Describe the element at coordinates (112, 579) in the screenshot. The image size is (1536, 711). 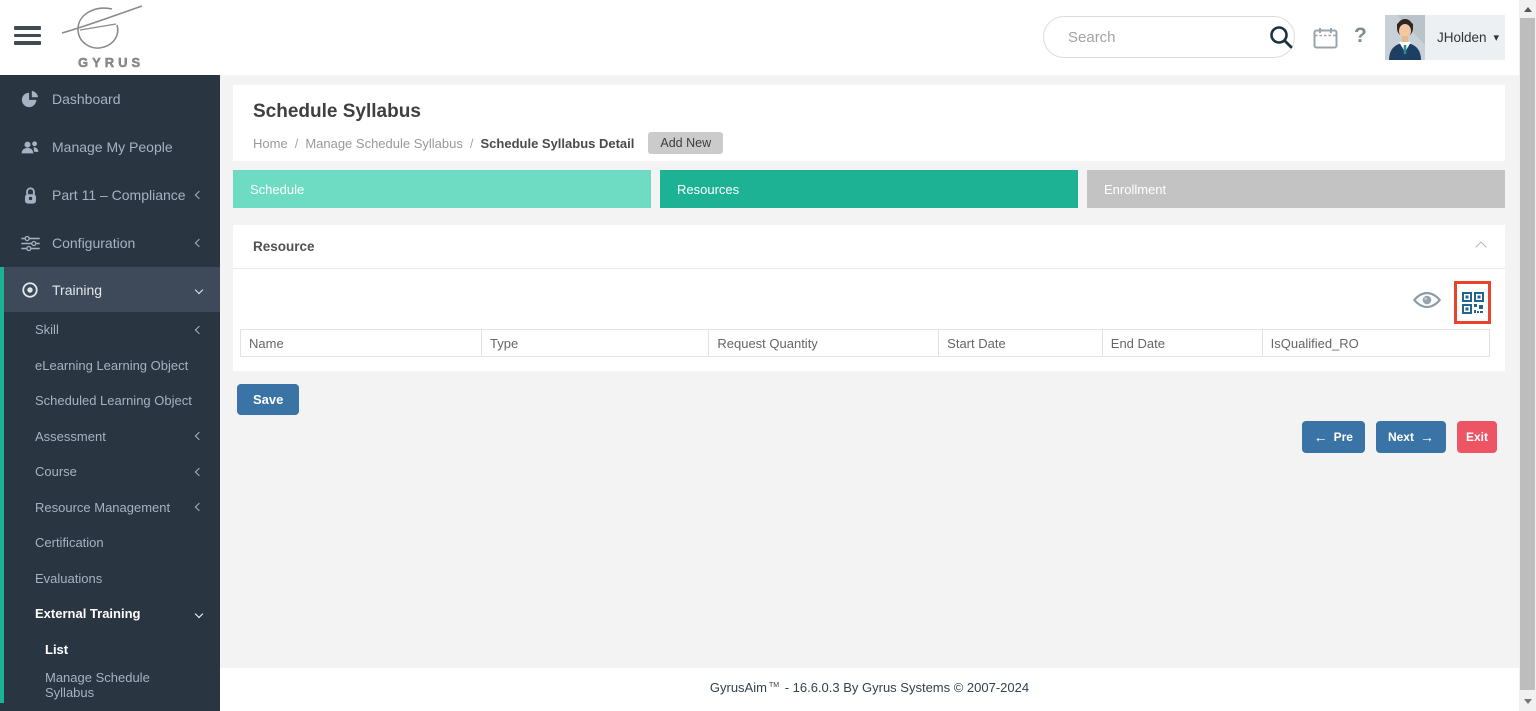
I see `sidebar-item-evaluations: Evaluations` at that location.